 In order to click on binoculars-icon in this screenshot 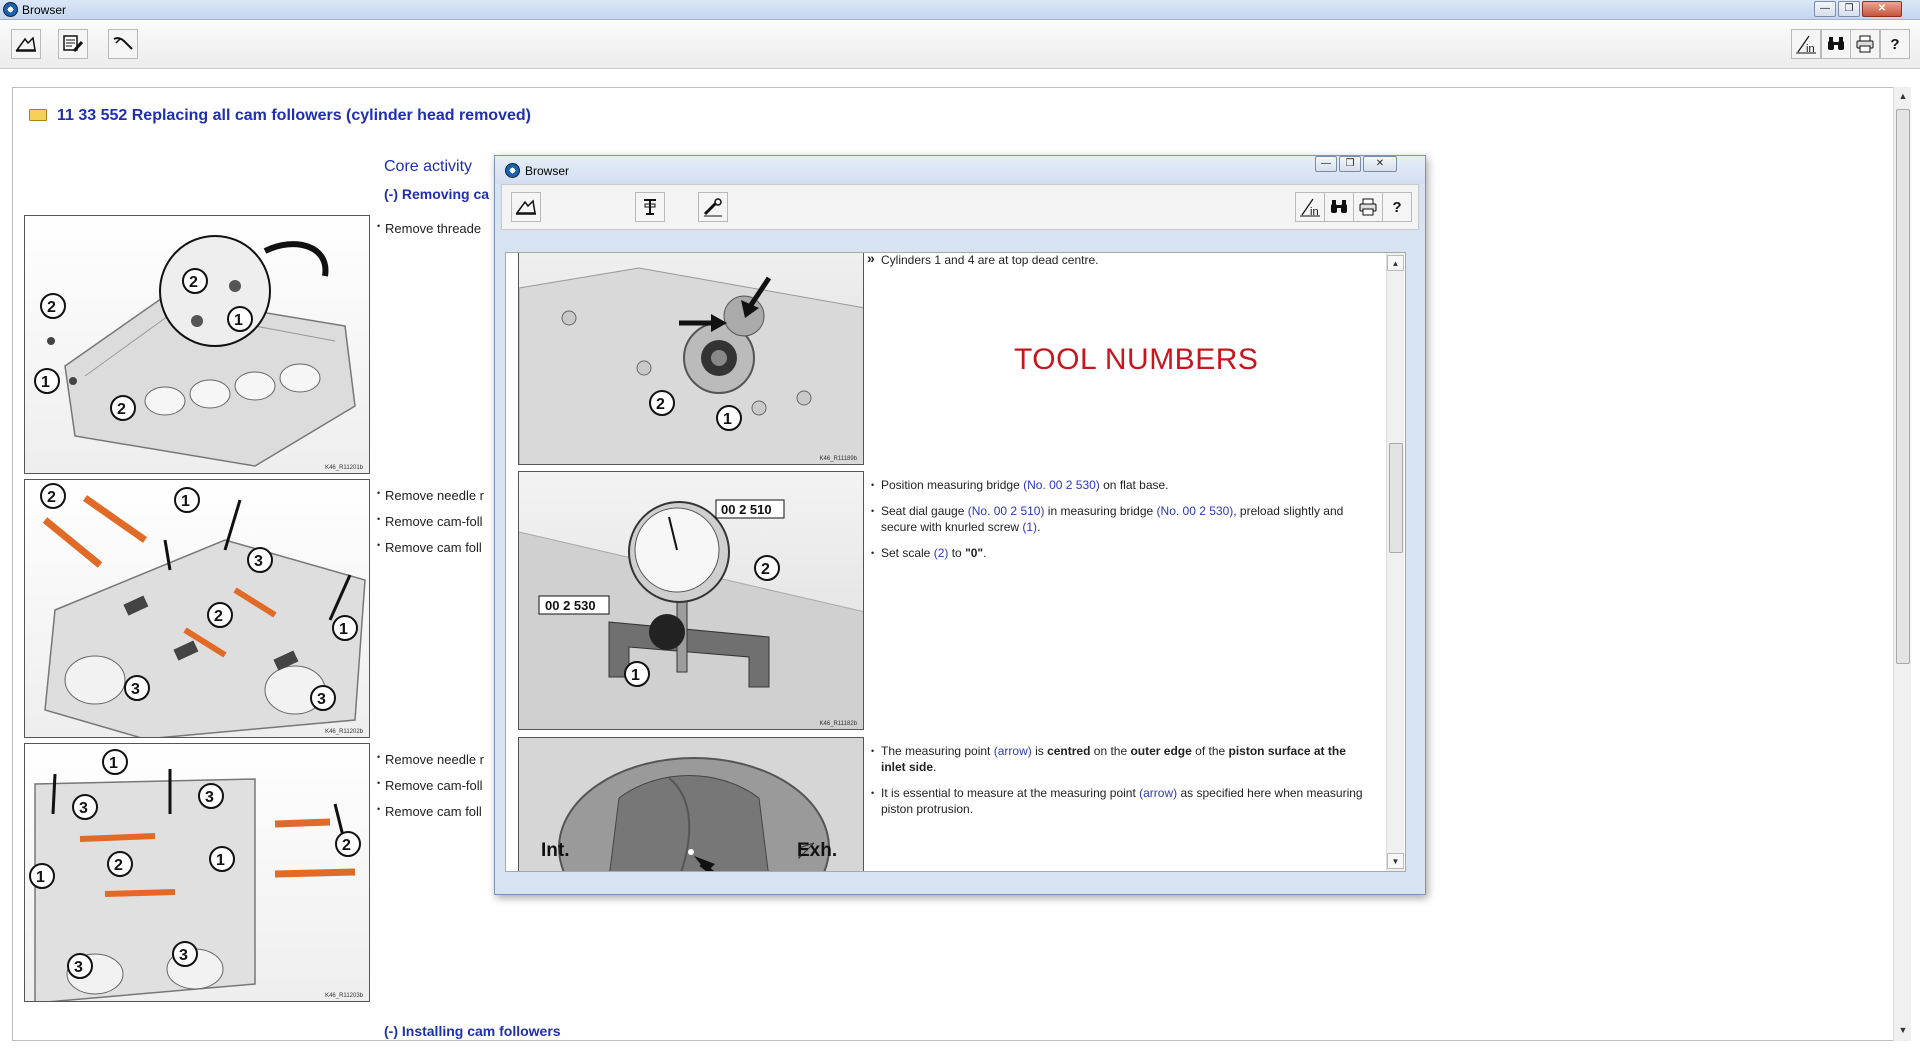, I will do `click(1836, 43)`.